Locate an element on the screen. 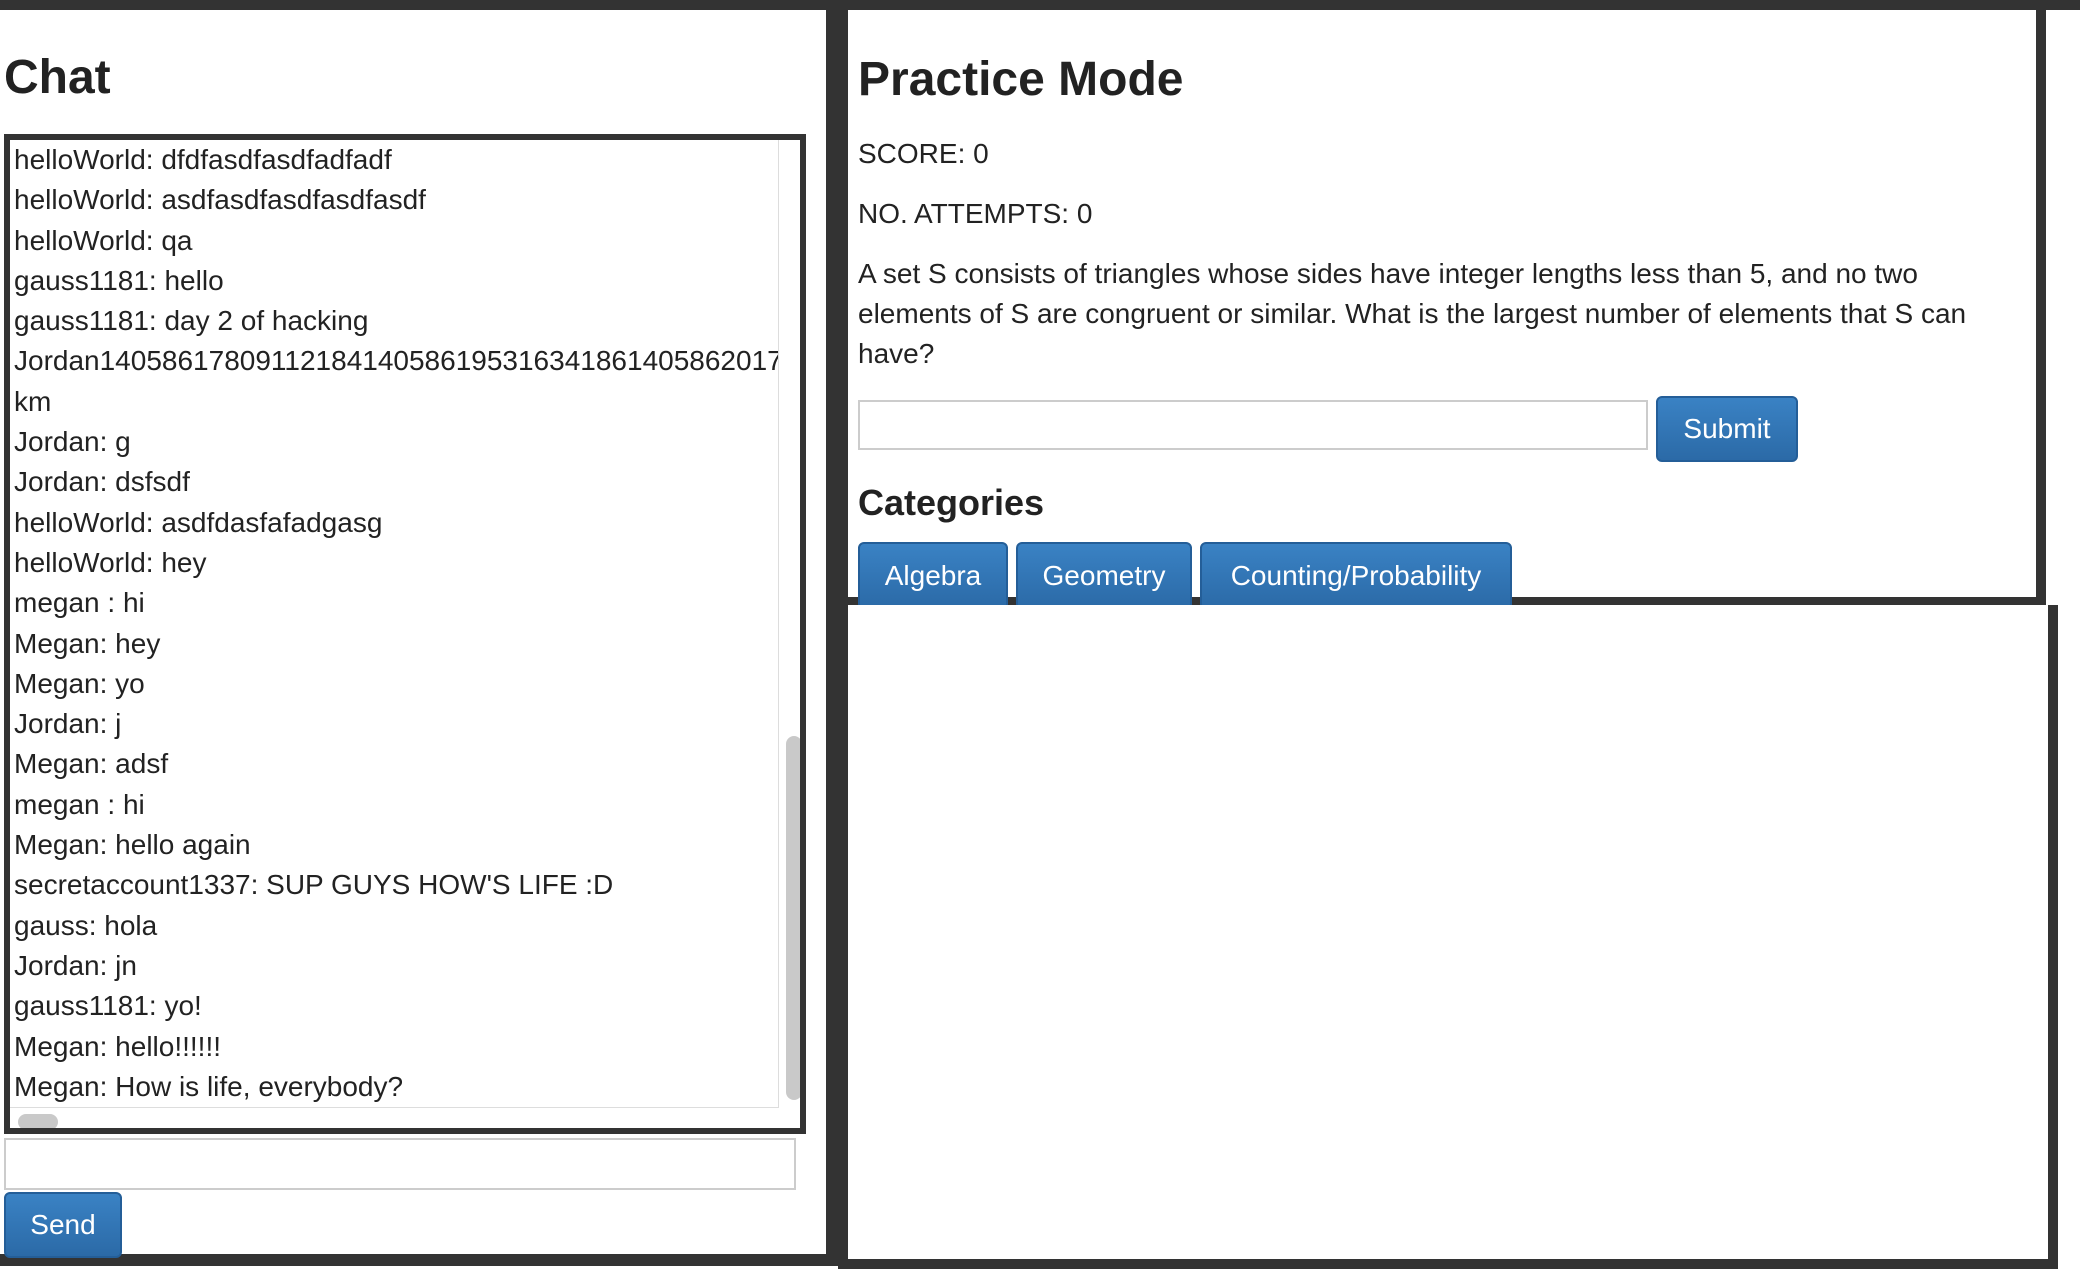 The width and height of the screenshot is (2080, 1279). chat-message: gauss1181: yo! is located at coordinates (108, 1006).